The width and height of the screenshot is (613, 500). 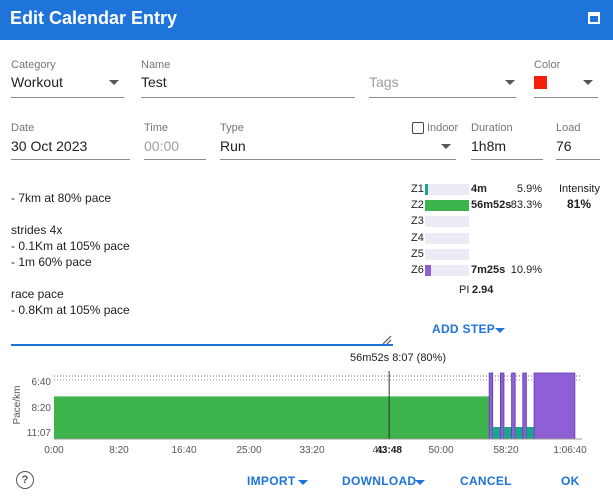 I want to click on chart-cursor-readout: 56m52s 8:07 (80%), so click(x=398, y=358).